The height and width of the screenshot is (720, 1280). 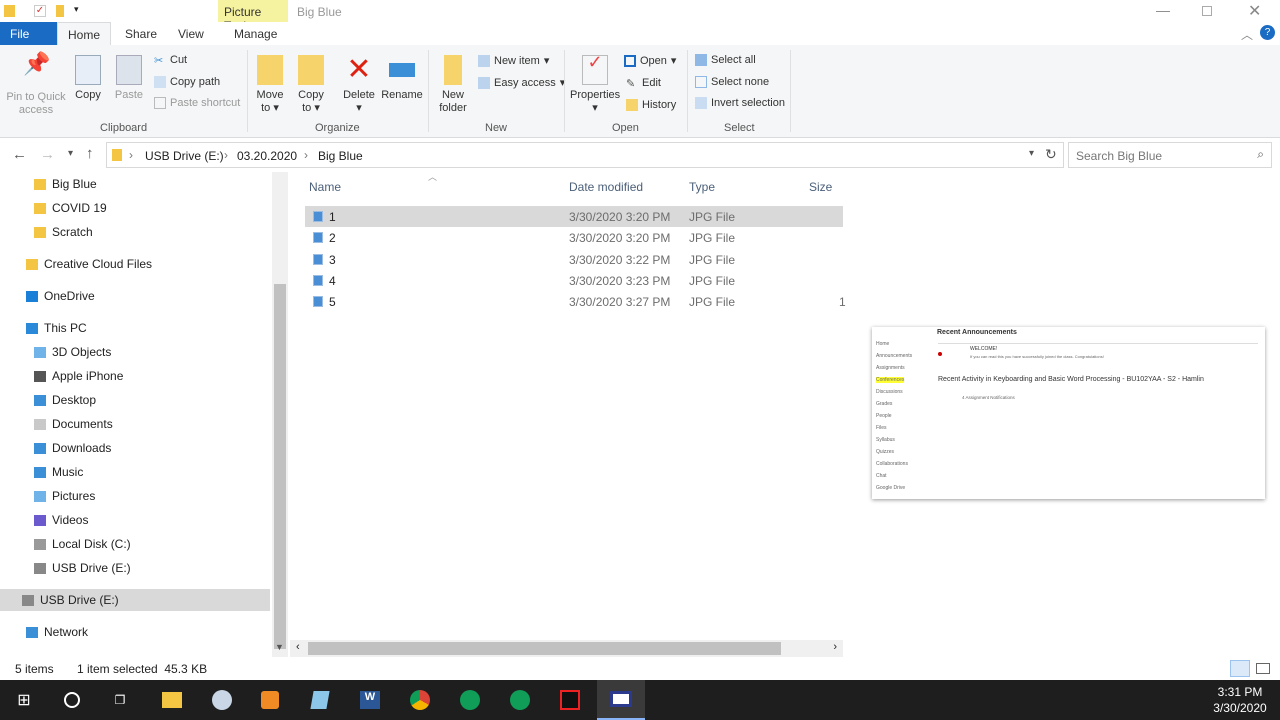 I want to click on maximize-button, so click(x=1207, y=11).